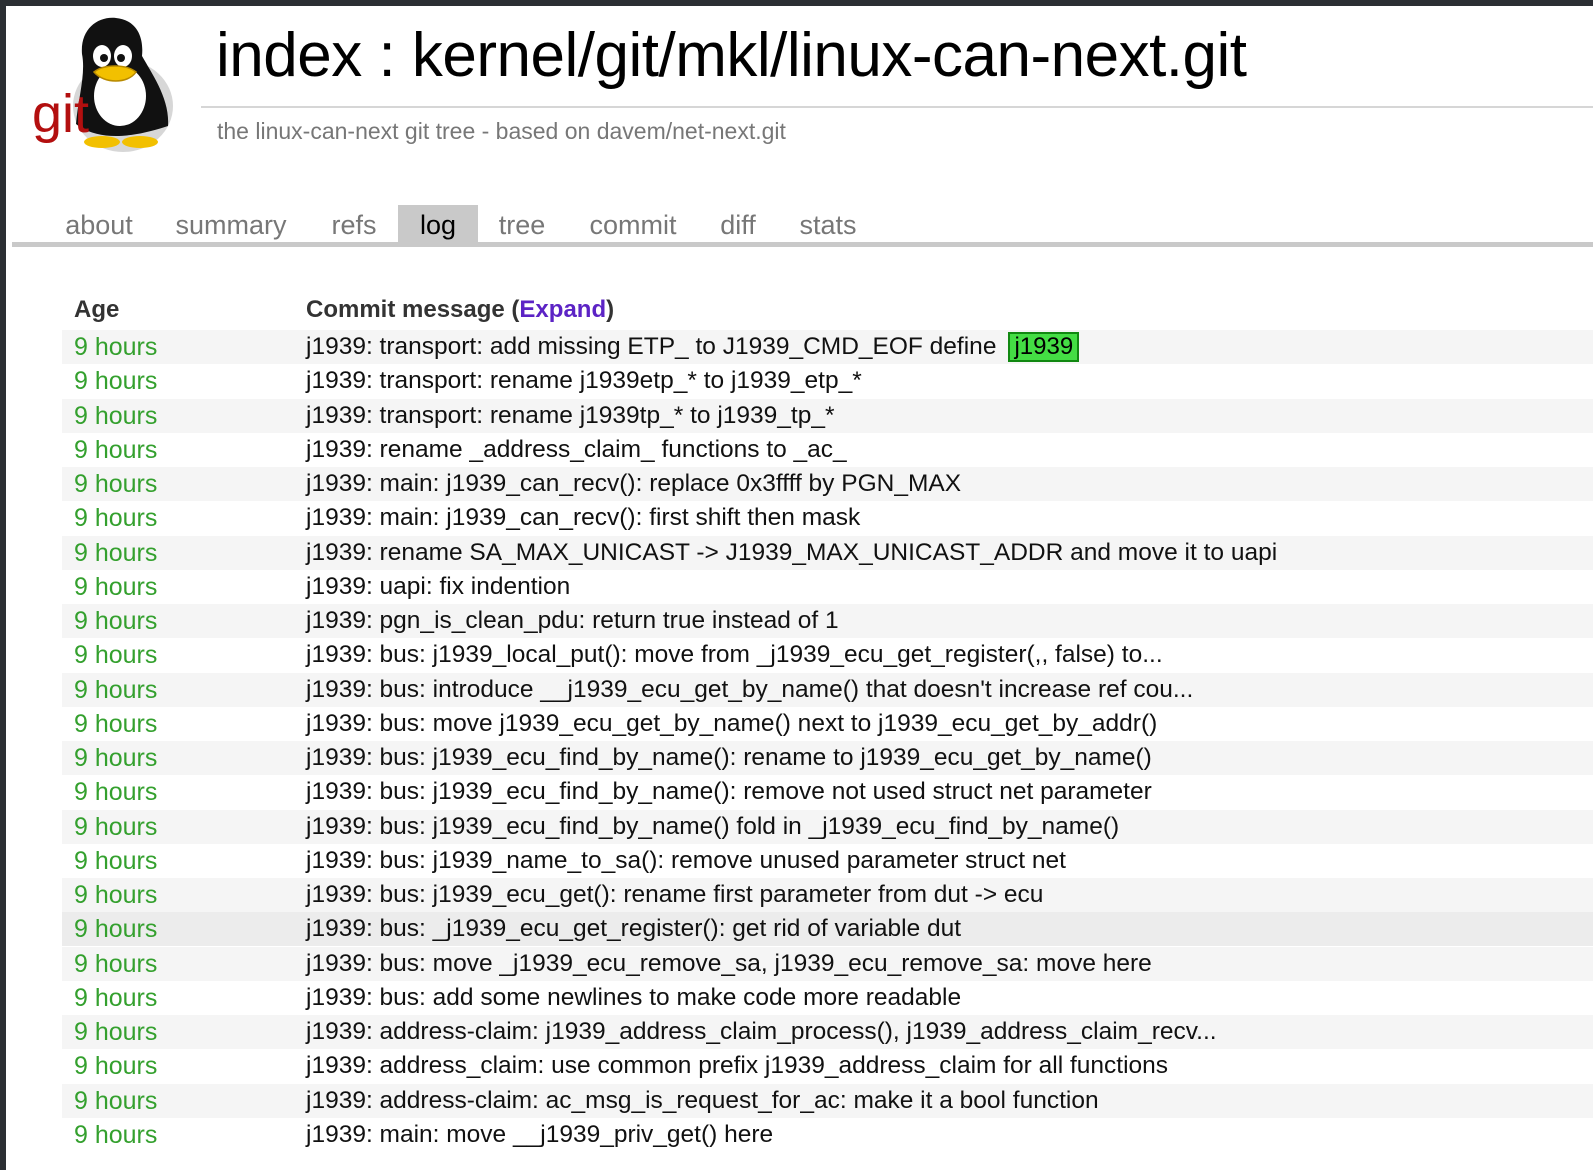 This screenshot has height=1170, width=1593. I want to click on git-penguin-logo: git, so click(100, 84).